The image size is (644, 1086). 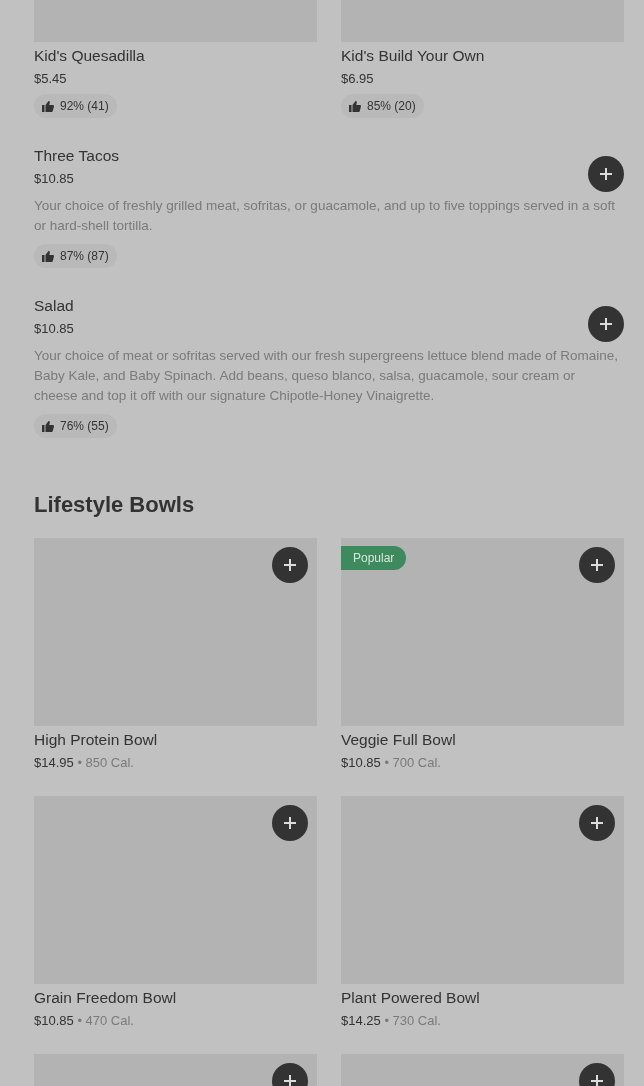 What do you see at coordinates (411, 998) in the screenshot?
I see `item-name: Plant Powered Bowl` at bounding box center [411, 998].